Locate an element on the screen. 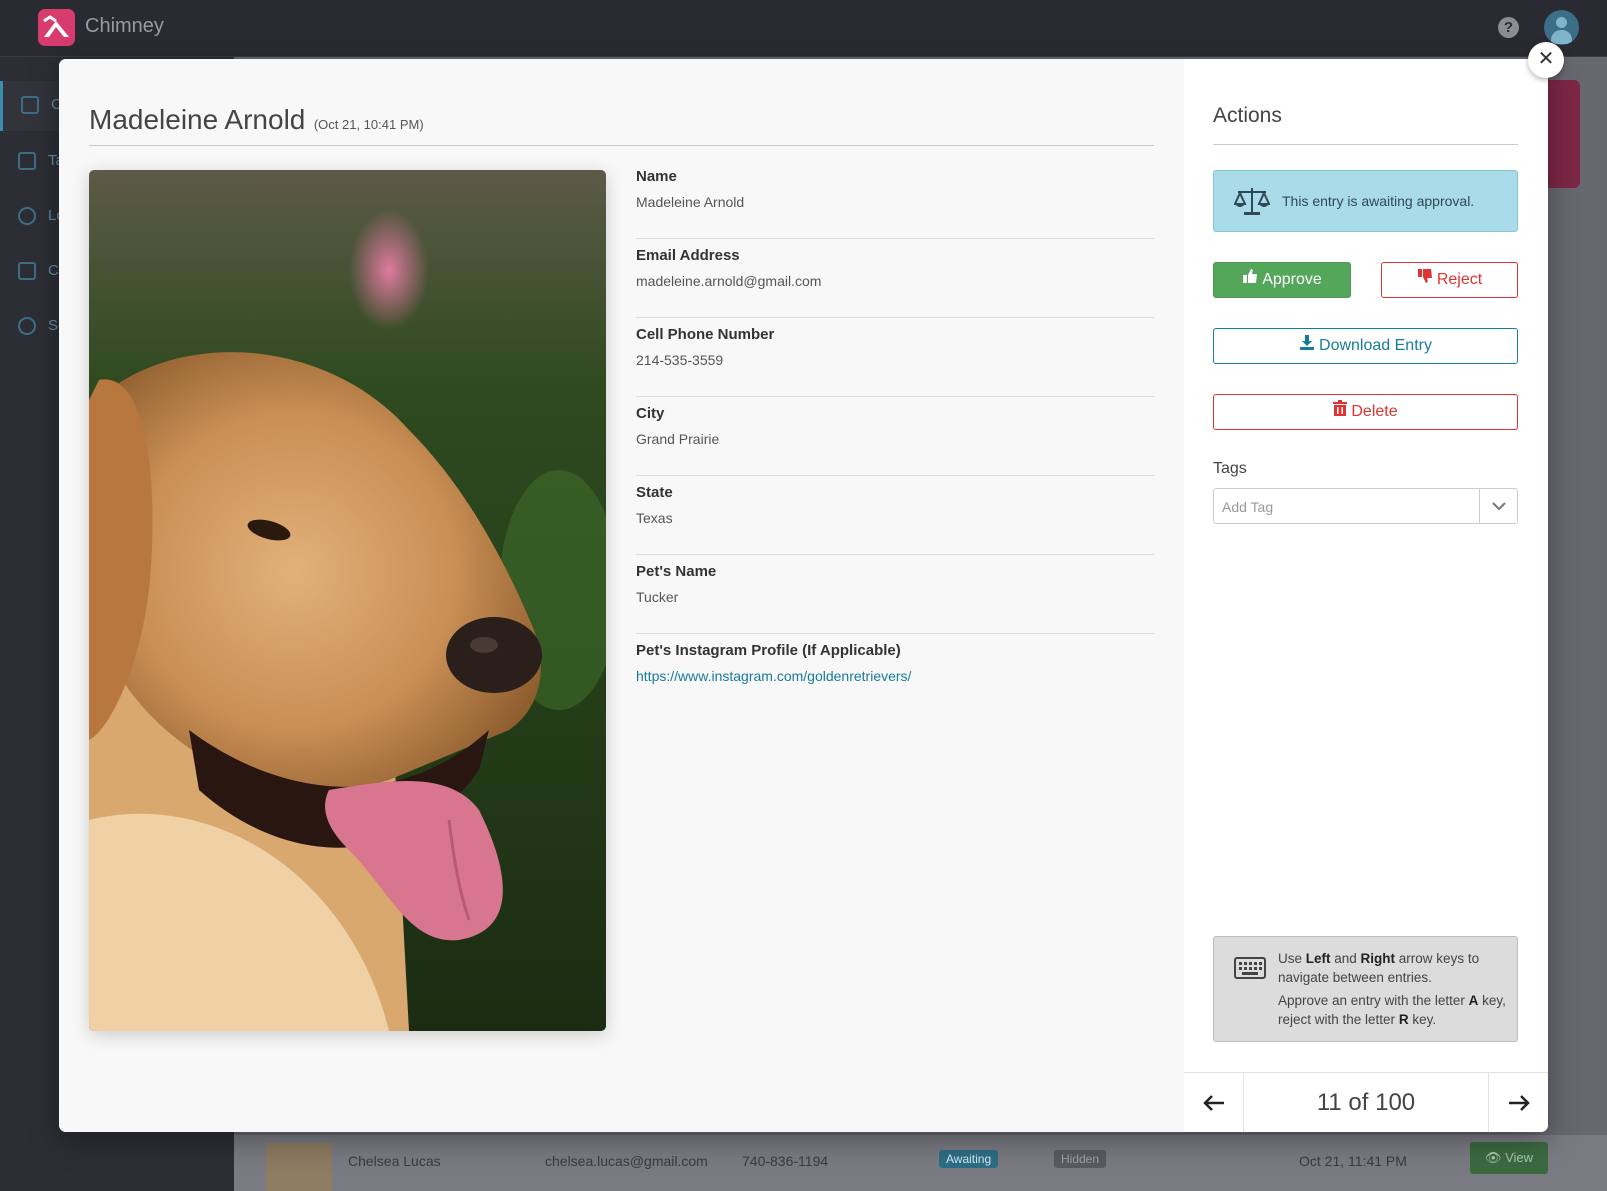 The height and width of the screenshot is (1191, 1607). chevron-down-icon is located at coordinates (1498, 506).